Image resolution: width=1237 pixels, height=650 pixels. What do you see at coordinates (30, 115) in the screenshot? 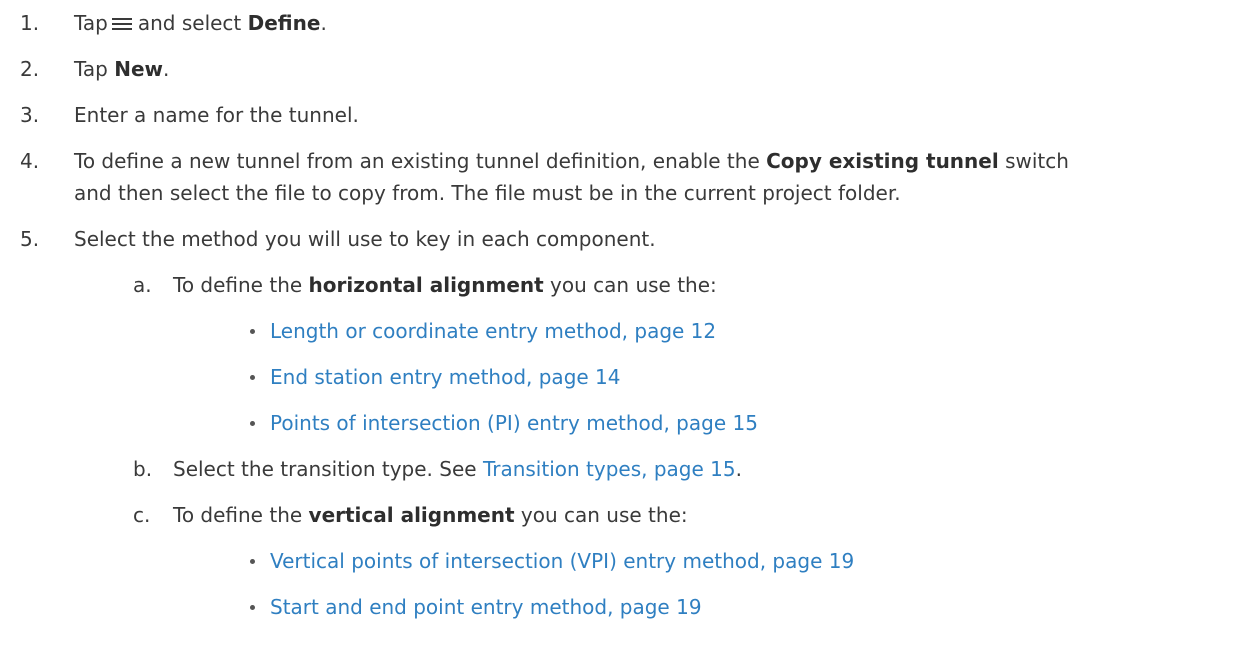
I see `step-number: 3.` at bounding box center [30, 115].